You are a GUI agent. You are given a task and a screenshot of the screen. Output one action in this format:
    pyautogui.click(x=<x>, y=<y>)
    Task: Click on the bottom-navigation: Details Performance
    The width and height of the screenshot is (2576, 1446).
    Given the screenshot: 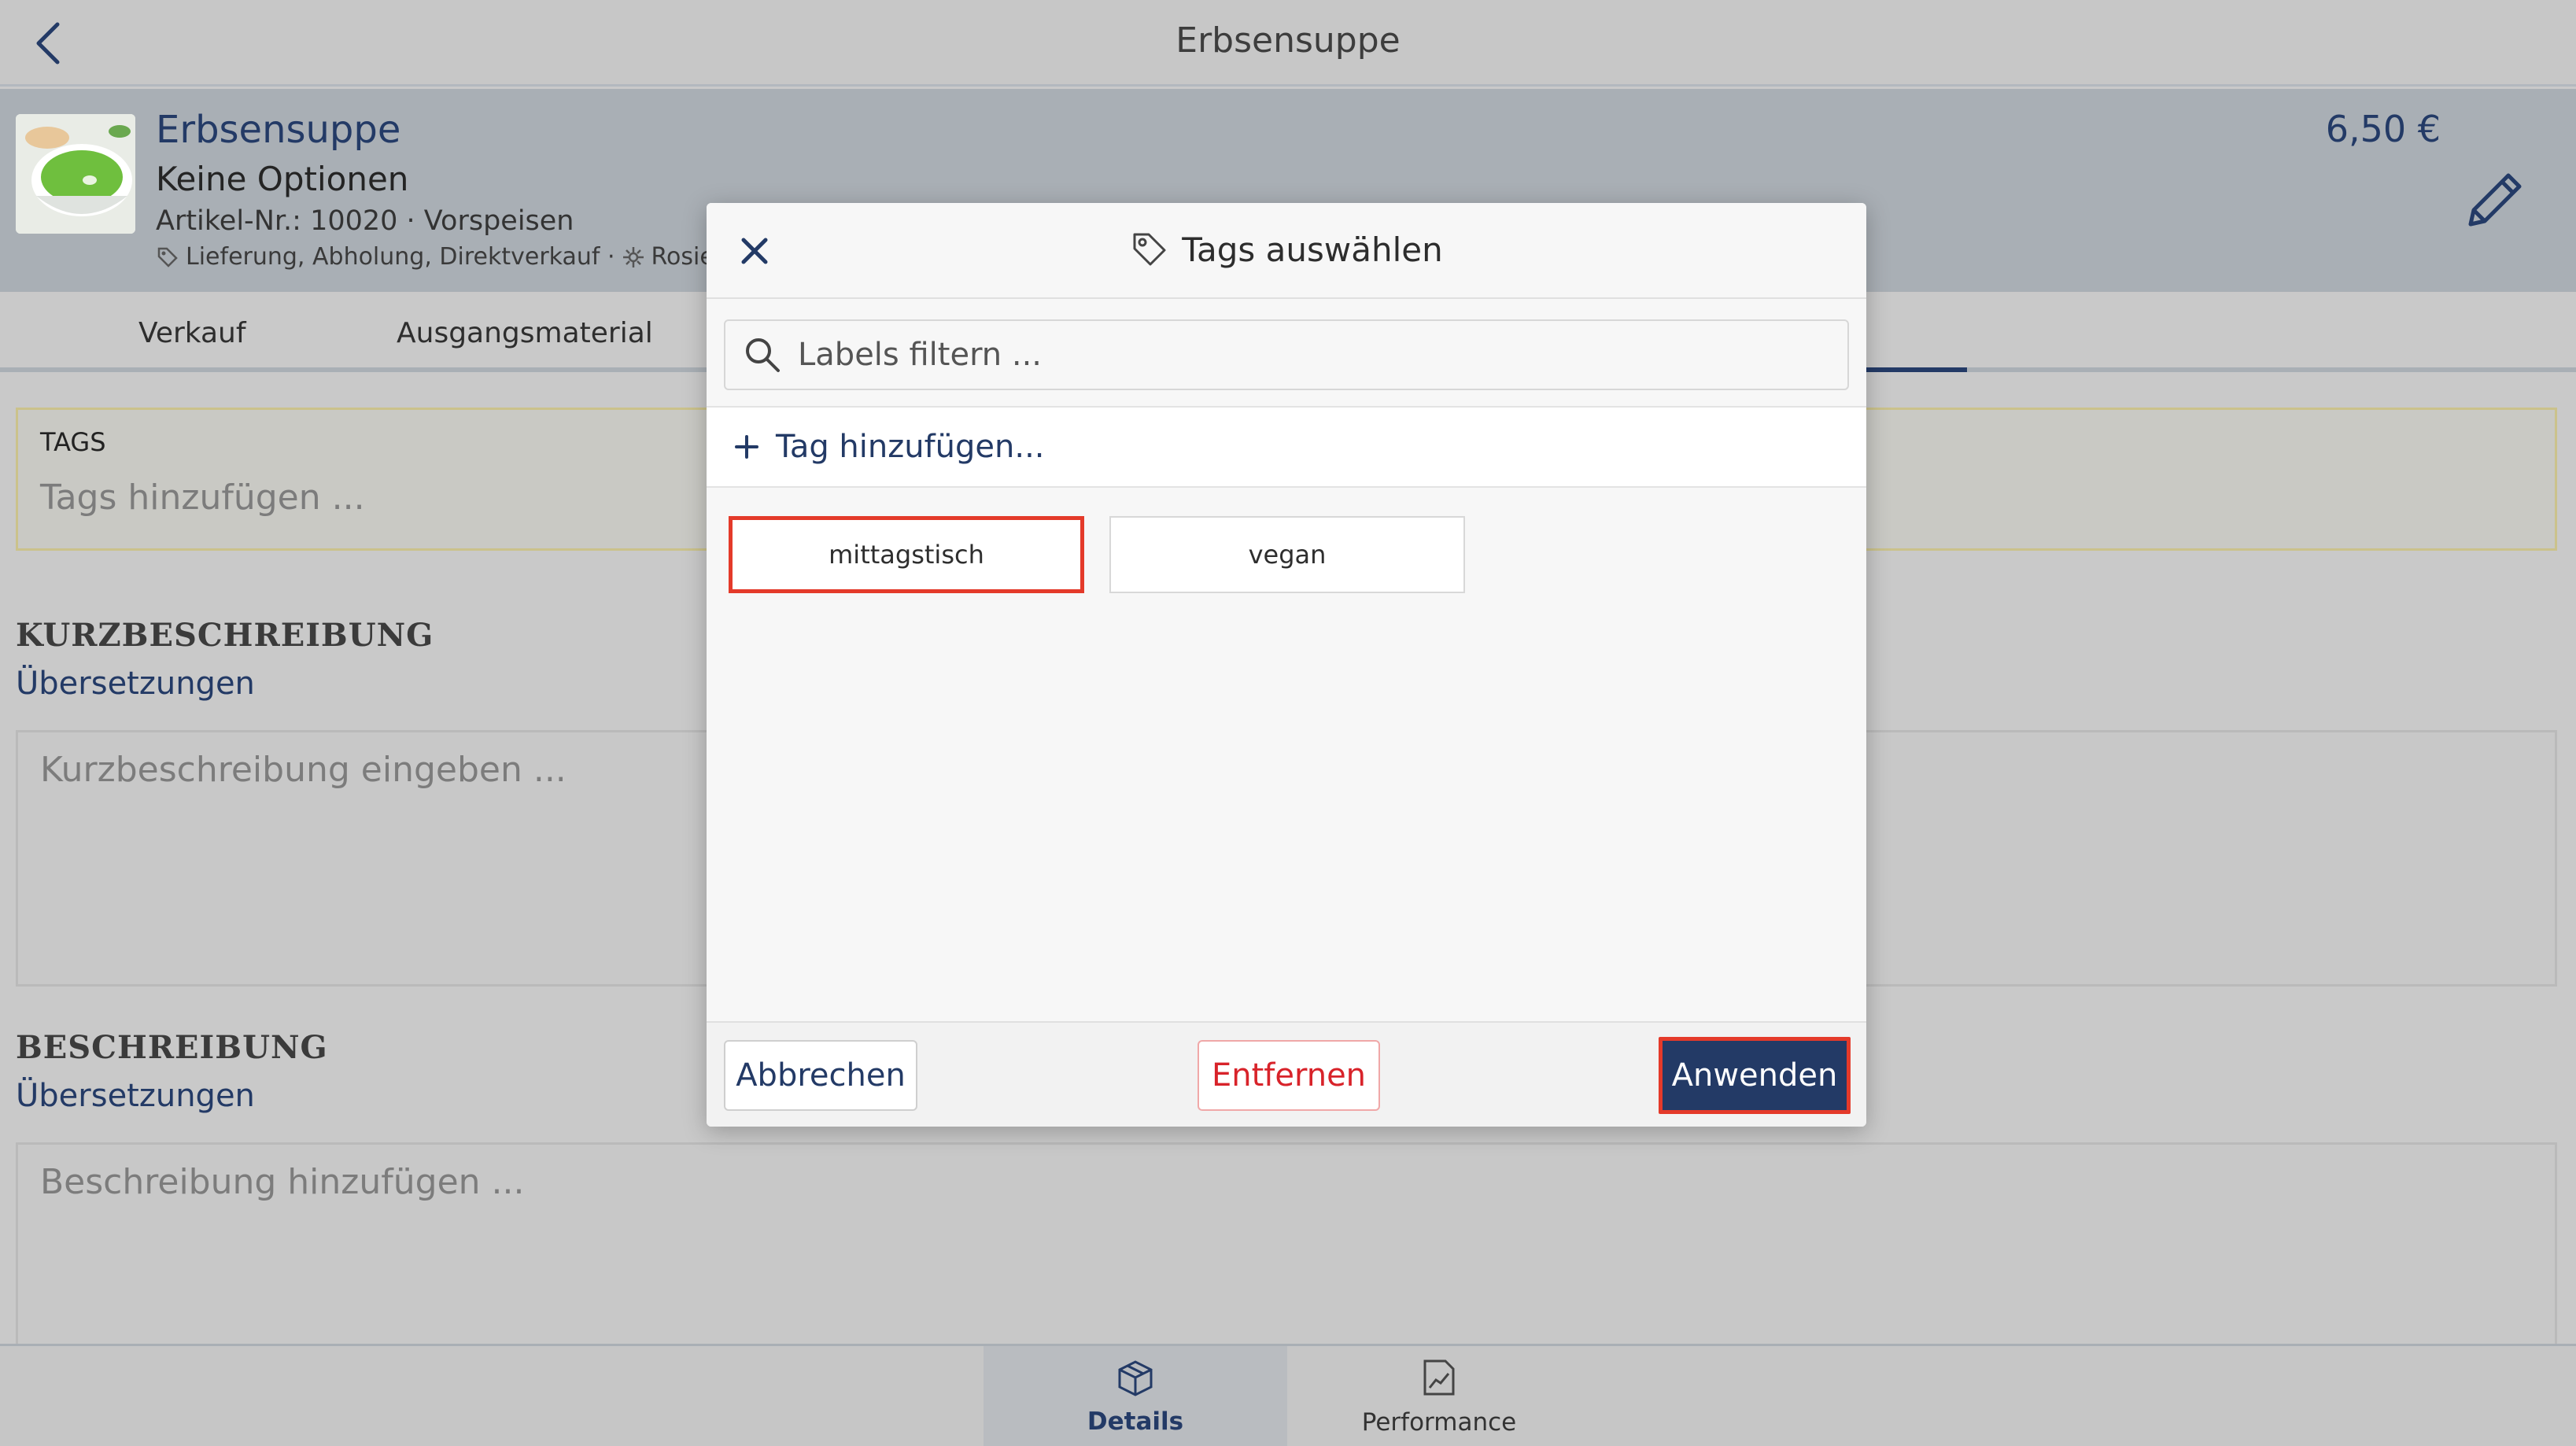 What is the action you would take?
    pyautogui.click(x=1288, y=1395)
    